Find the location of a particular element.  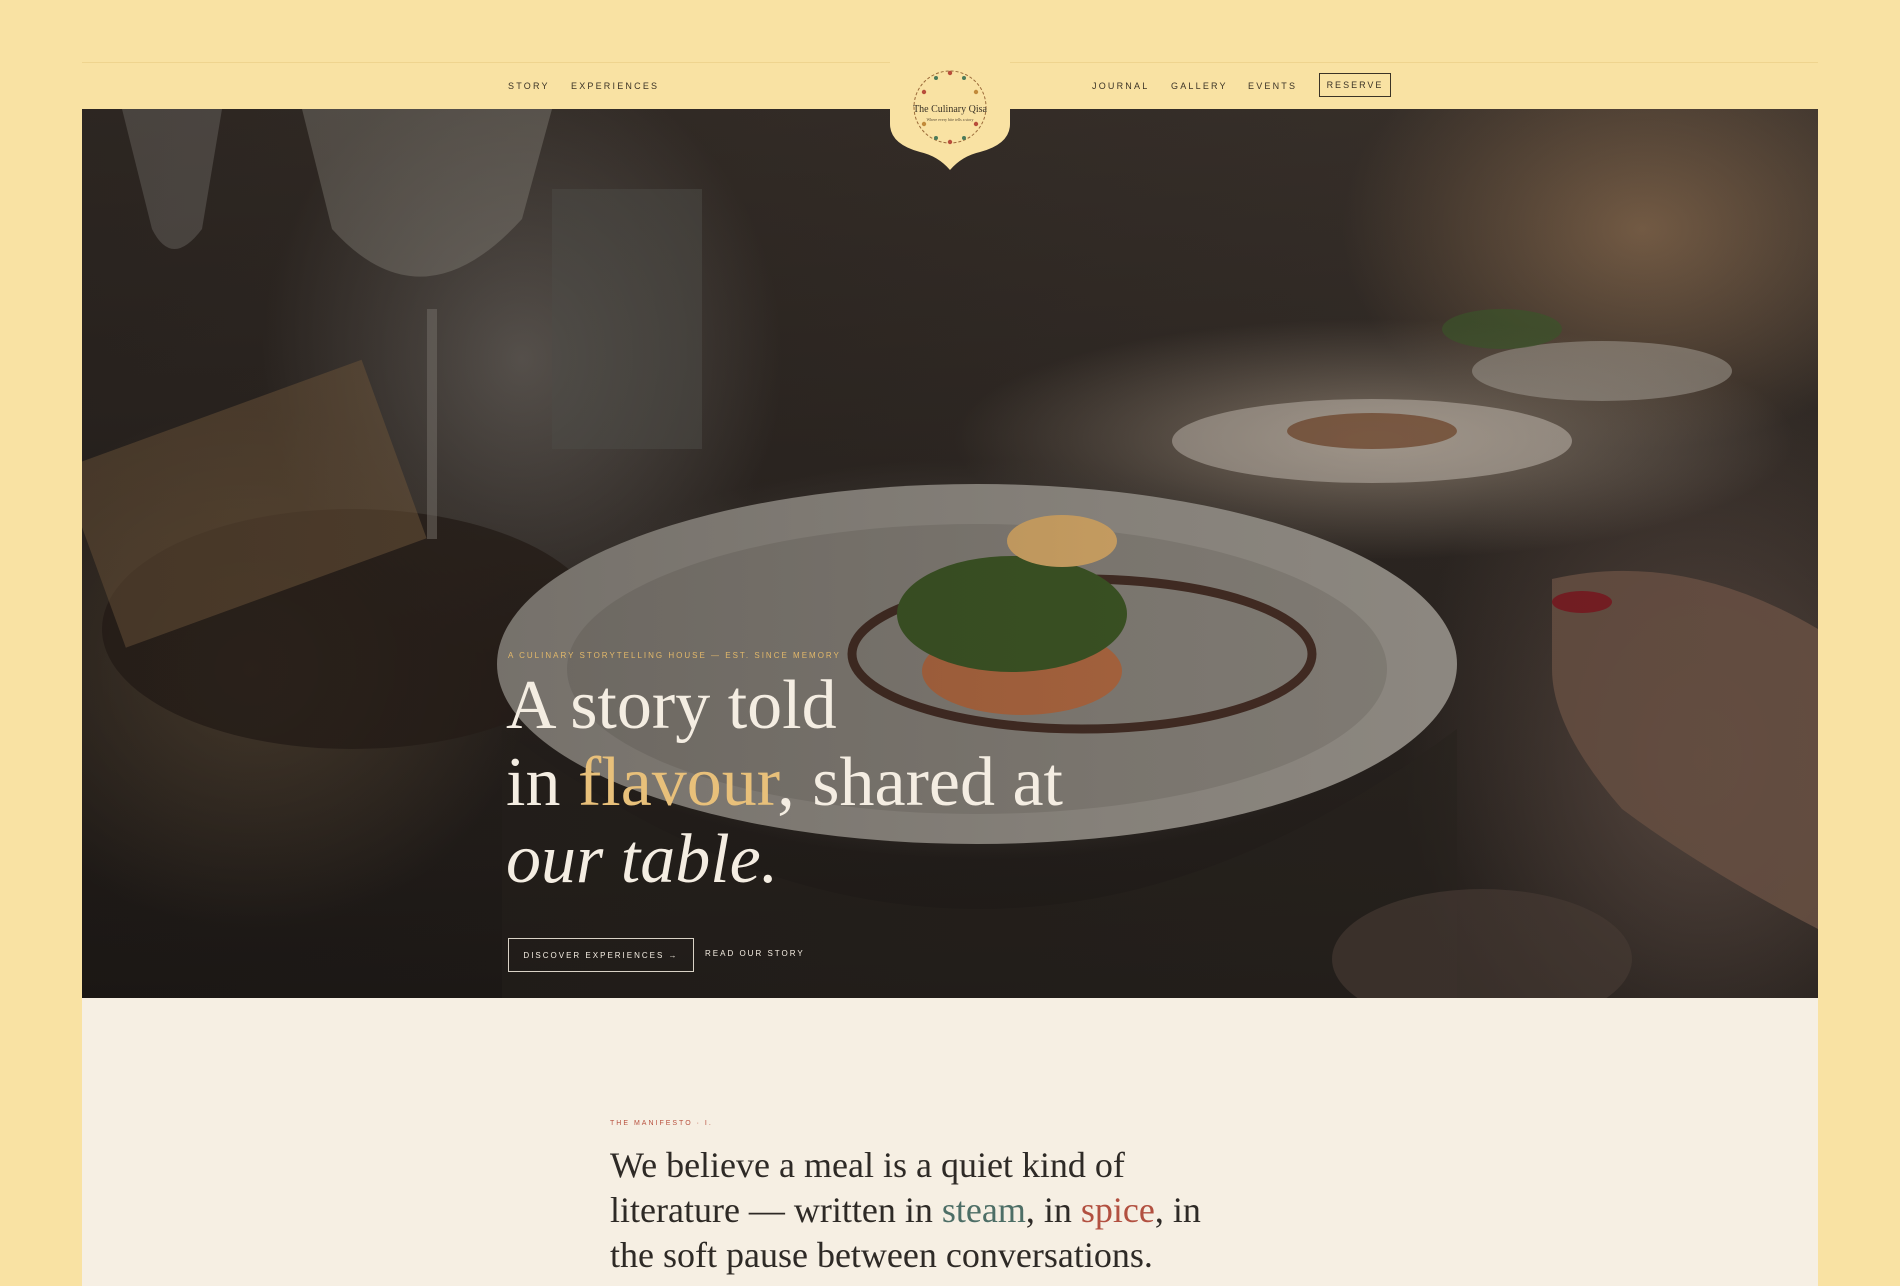

logo-name: The Culinary Qisa is located at coordinates (950, 109).